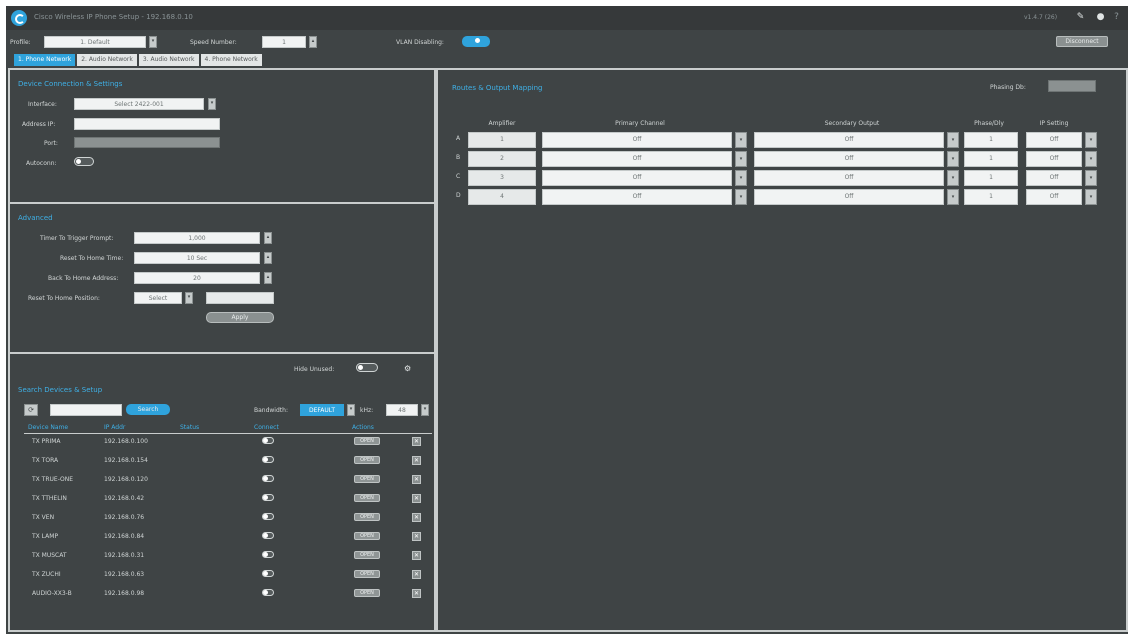  I want to click on bandwidth-select: DEFAULT, so click(322, 410).